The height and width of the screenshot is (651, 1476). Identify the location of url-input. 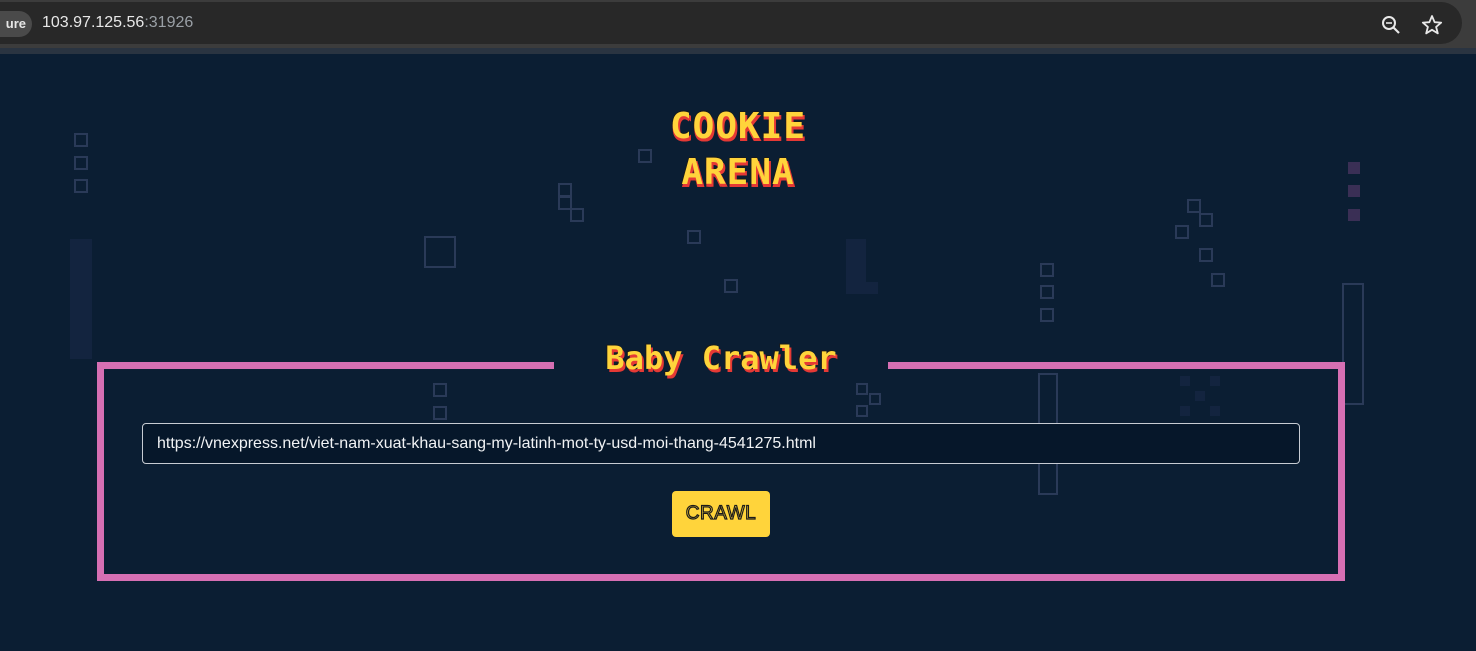
(721, 443).